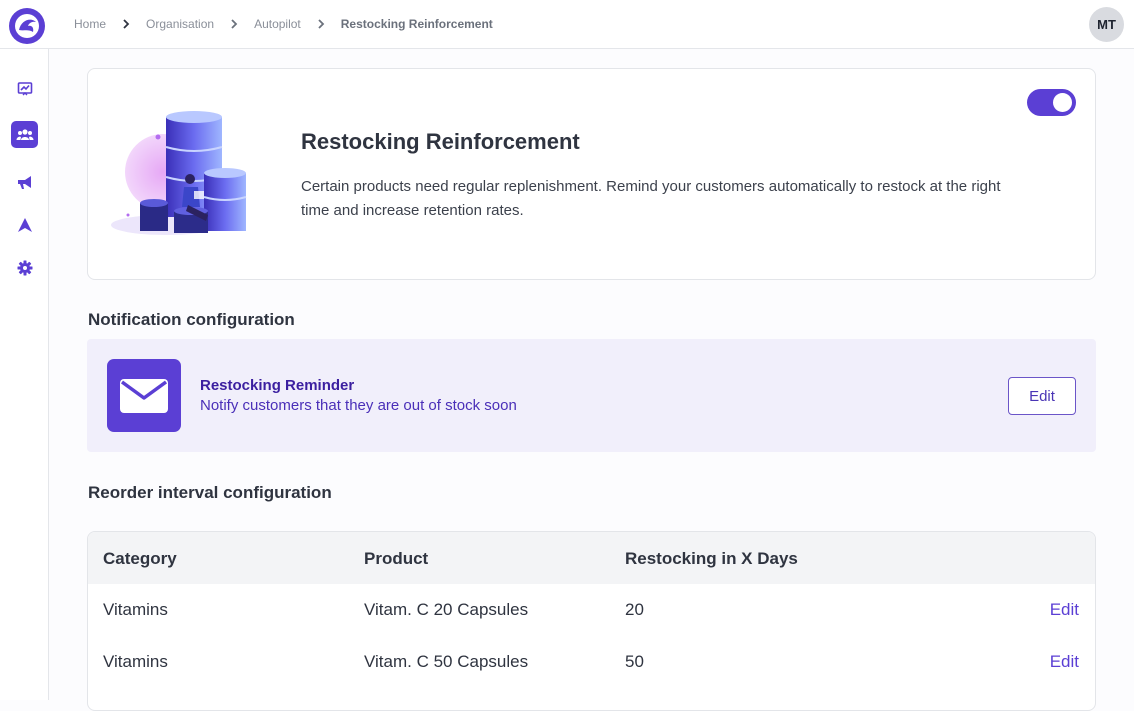 This screenshot has width=1134, height=711. What do you see at coordinates (210, 492) in the screenshot?
I see `reorder-section-title: Reorder interval configuration` at bounding box center [210, 492].